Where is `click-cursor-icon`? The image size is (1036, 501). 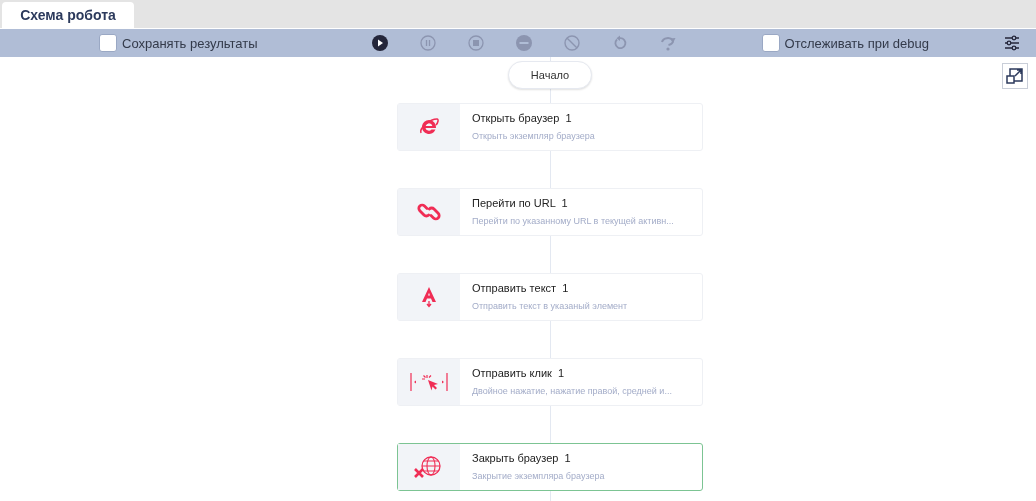 click-cursor-icon is located at coordinates (429, 382).